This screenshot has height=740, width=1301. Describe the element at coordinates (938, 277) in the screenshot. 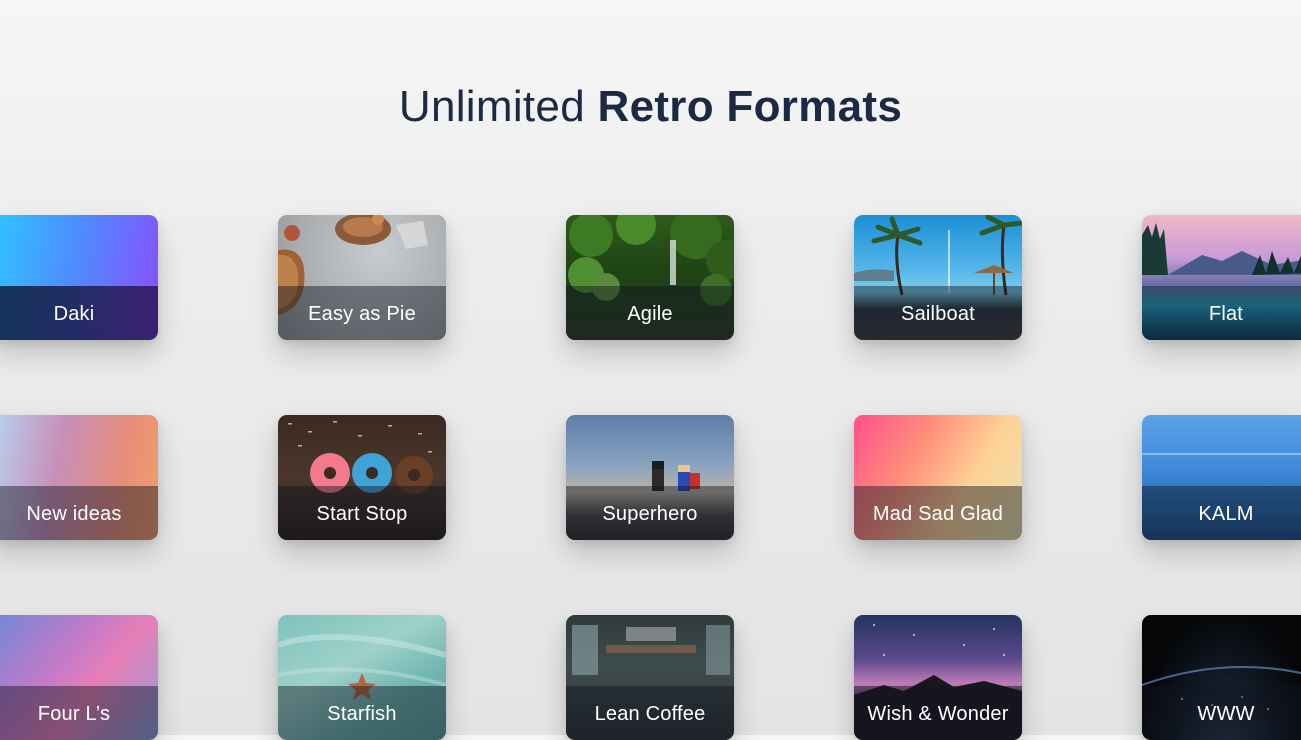

I see `retro-card-sailboat: Sailboat` at that location.